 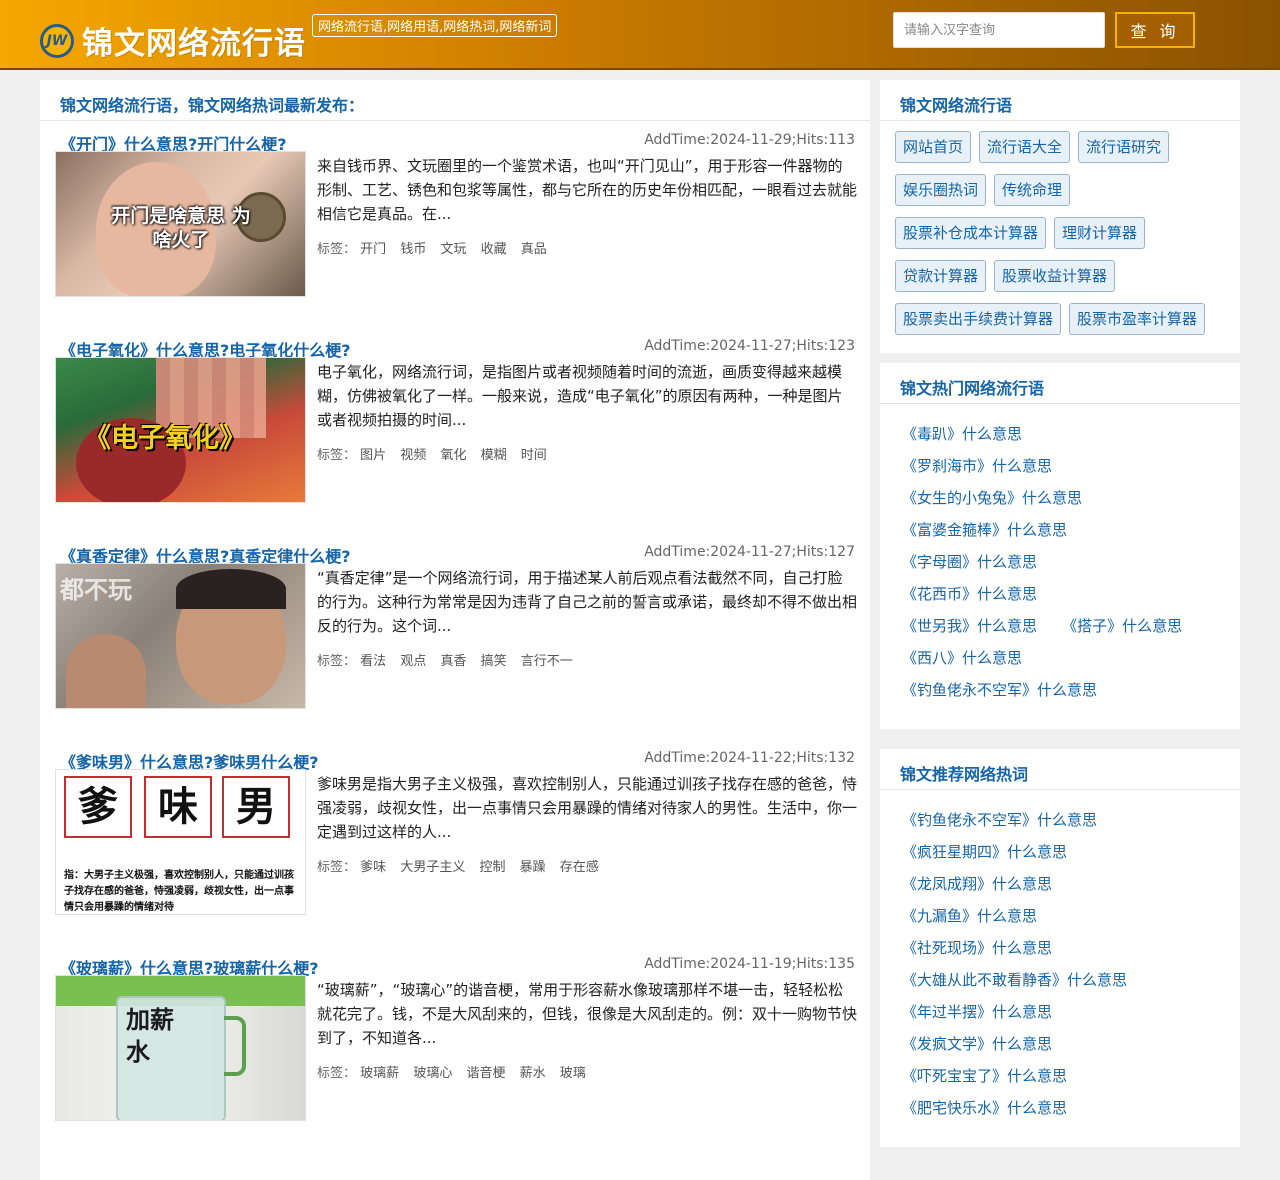 What do you see at coordinates (1155, 30) in the screenshot?
I see `search-button: 查 询` at bounding box center [1155, 30].